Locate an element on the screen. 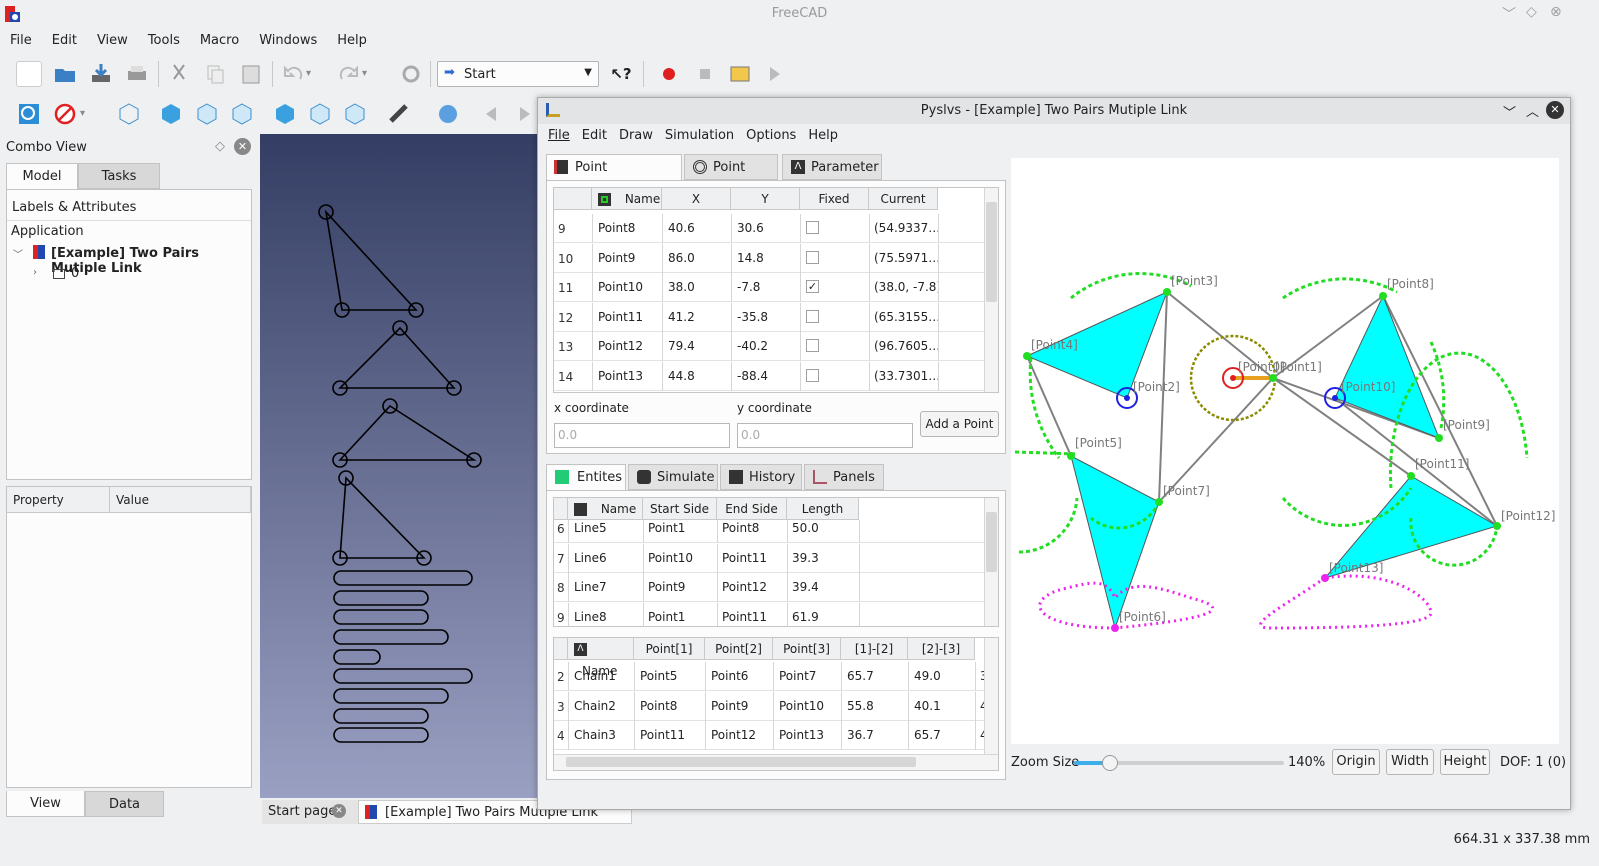 Image resolution: width=1599 pixels, height=866 pixels. tab-panels: Panels is located at coordinates (844, 477).